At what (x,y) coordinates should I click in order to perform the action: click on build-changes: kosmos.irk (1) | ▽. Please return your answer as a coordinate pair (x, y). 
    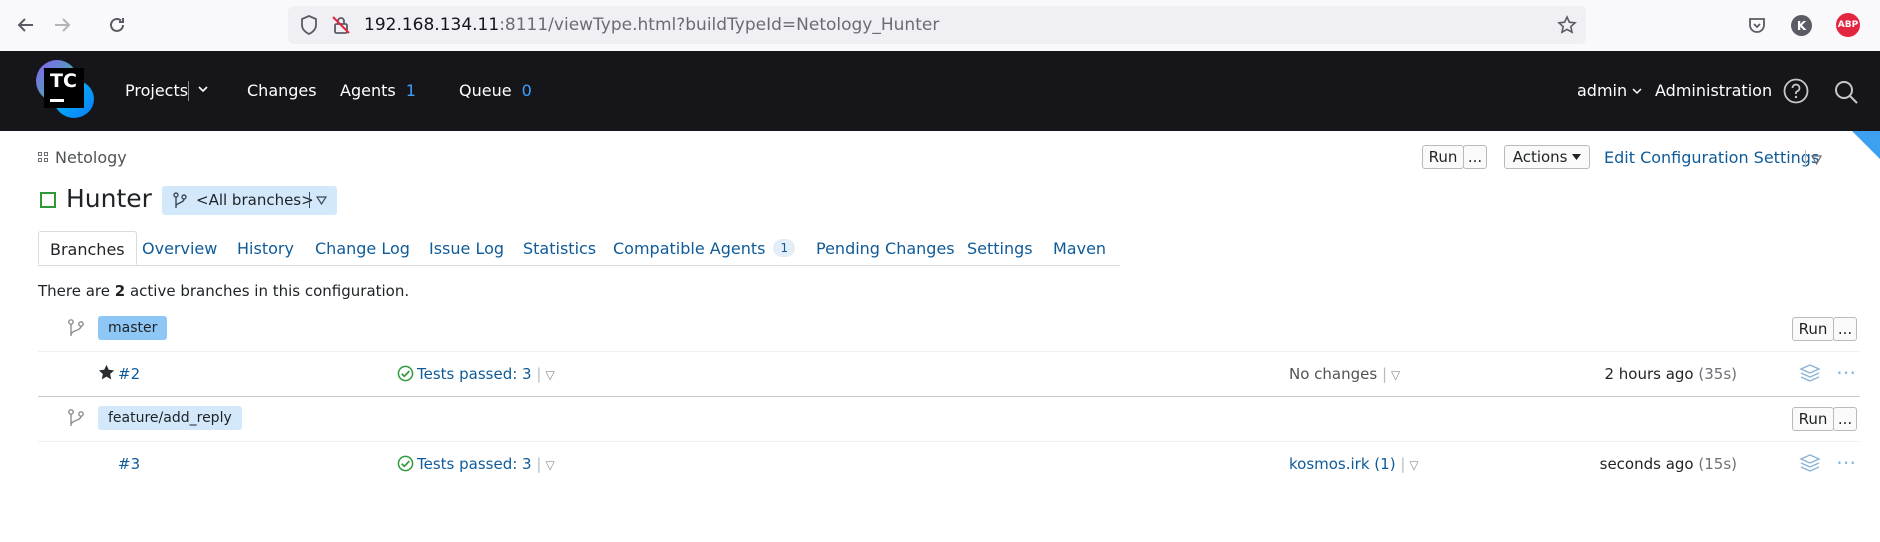
    Looking at the image, I should click on (1354, 464).